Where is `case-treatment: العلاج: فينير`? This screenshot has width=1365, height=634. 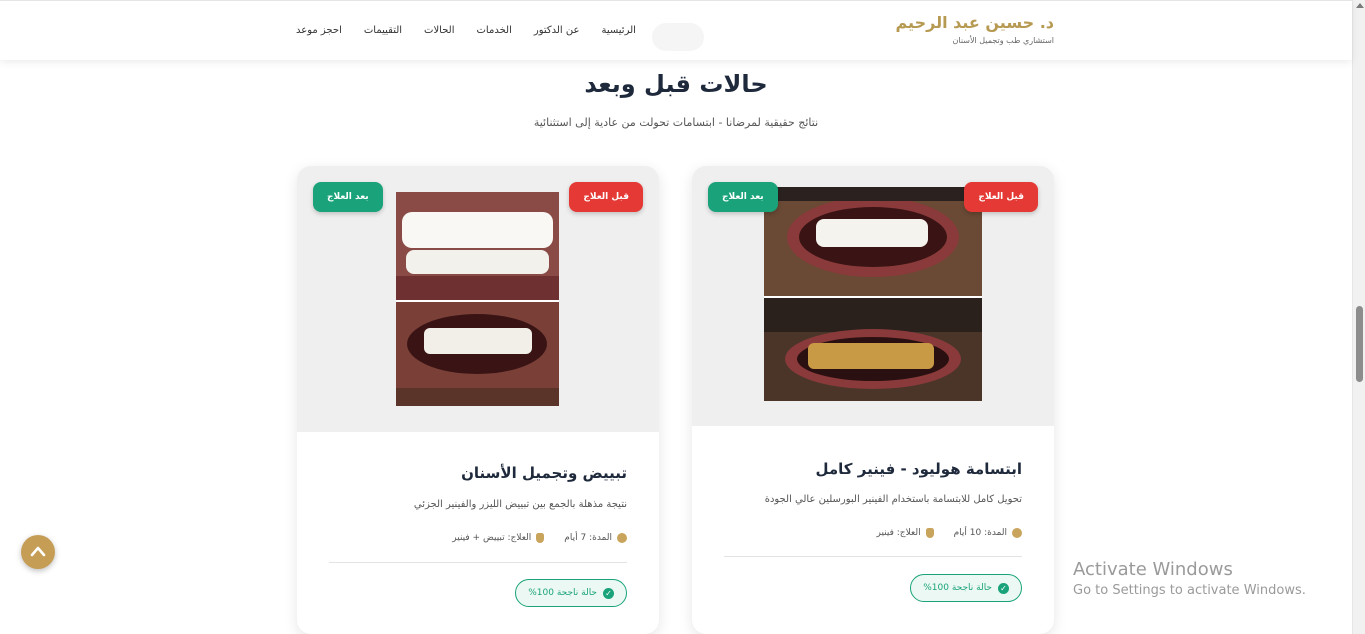 case-treatment: العلاج: فينير is located at coordinates (905, 533).